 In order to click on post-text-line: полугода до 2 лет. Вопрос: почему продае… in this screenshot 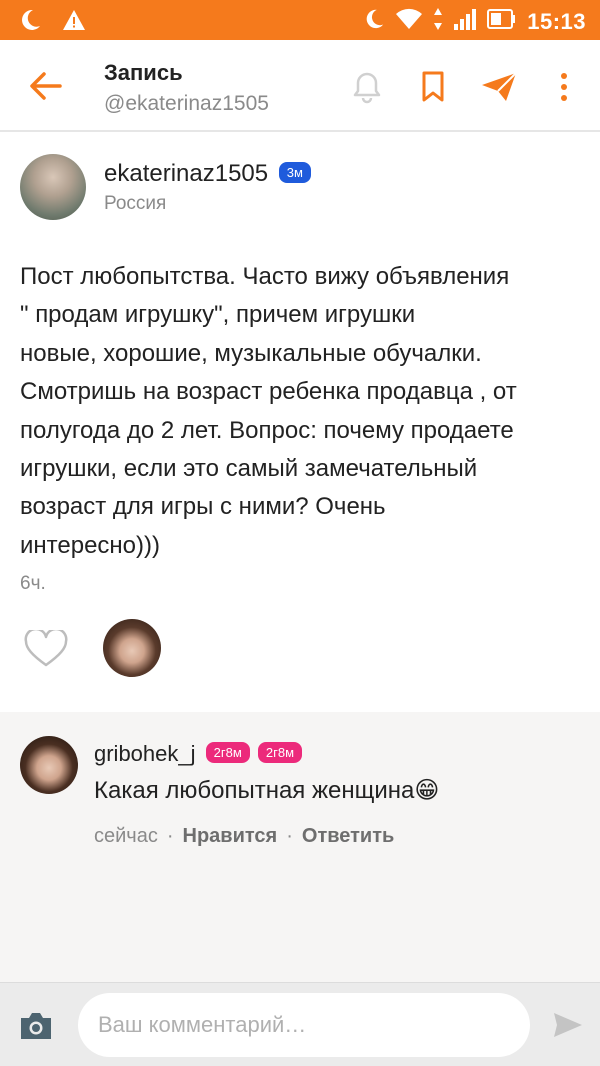, I will do `click(267, 430)`.